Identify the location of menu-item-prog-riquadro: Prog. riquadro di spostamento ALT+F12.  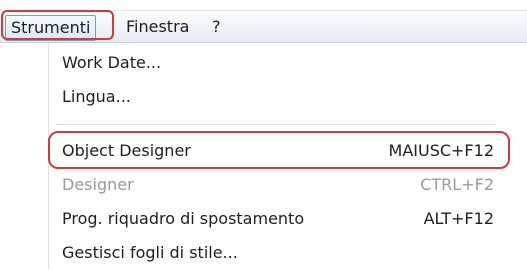
(276, 219).